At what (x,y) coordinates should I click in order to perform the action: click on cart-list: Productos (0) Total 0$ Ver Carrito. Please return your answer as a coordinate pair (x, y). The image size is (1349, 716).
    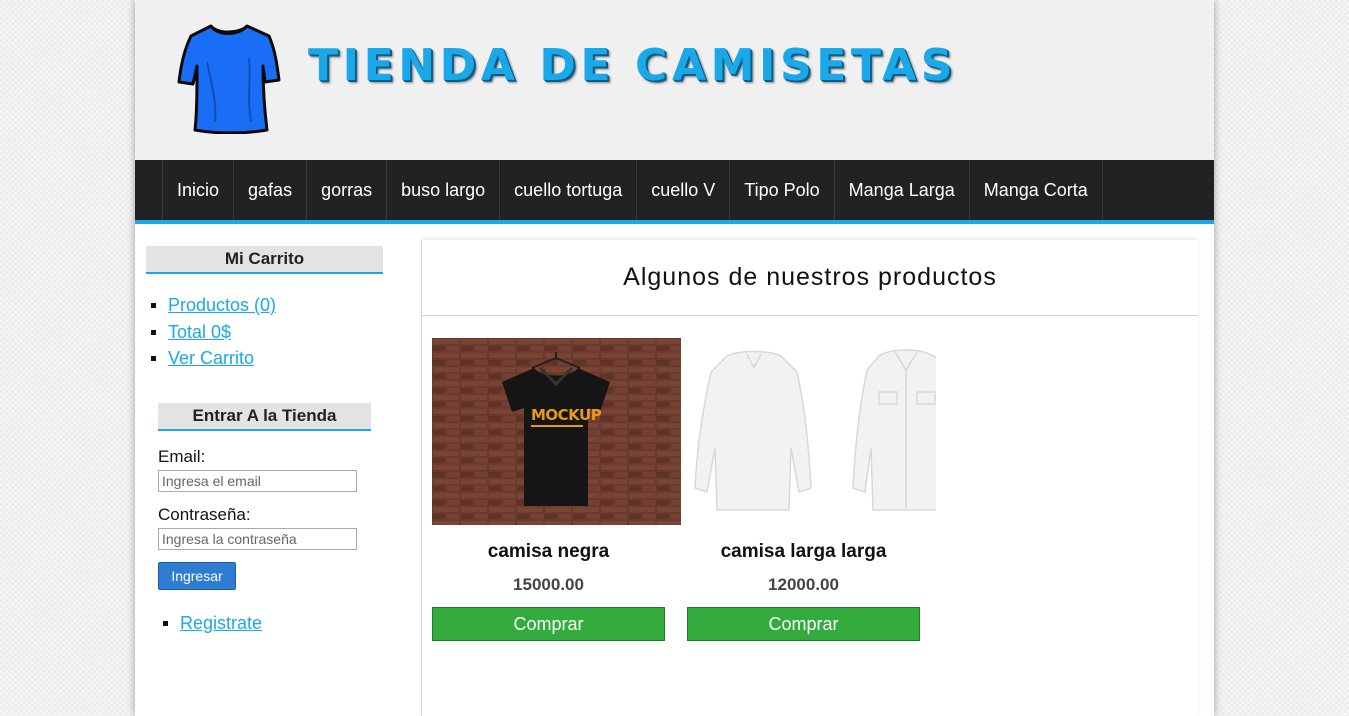
    Looking at the image, I should click on (266, 334).